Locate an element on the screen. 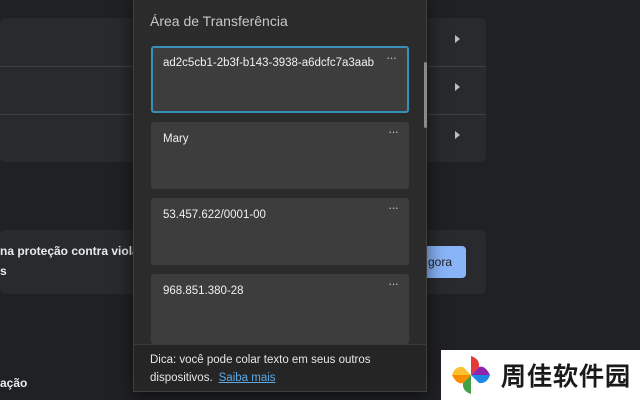  clipboard-item-text: Mary is located at coordinates (176, 139).